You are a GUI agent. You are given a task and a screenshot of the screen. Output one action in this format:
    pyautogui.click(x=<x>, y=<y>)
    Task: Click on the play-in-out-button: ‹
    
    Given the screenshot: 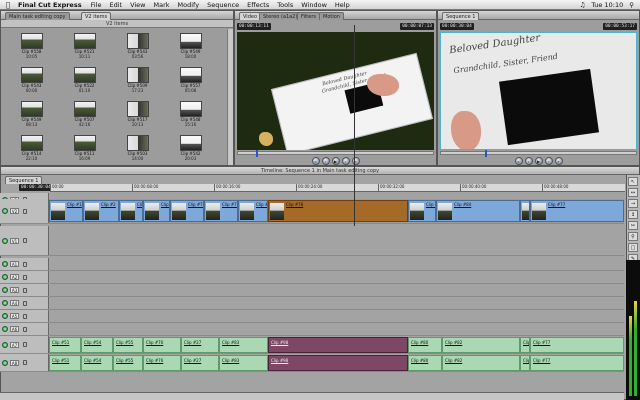 What is the action you would take?
    pyautogui.click(x=325, y=161)
    